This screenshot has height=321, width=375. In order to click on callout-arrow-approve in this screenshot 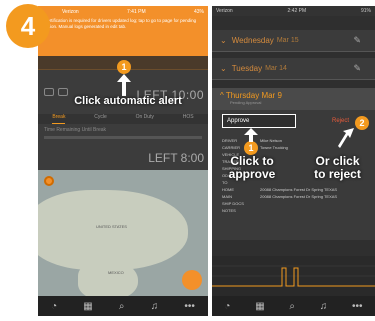, I will do `click(251, 135)`.